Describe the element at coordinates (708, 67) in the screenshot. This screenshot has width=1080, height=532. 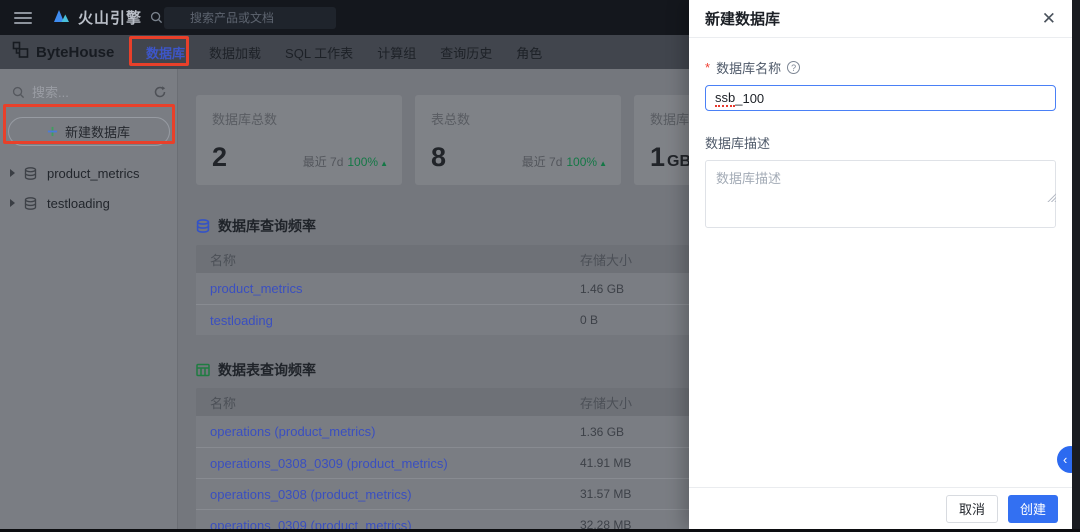
I see `required-asterisk: *` at that location.